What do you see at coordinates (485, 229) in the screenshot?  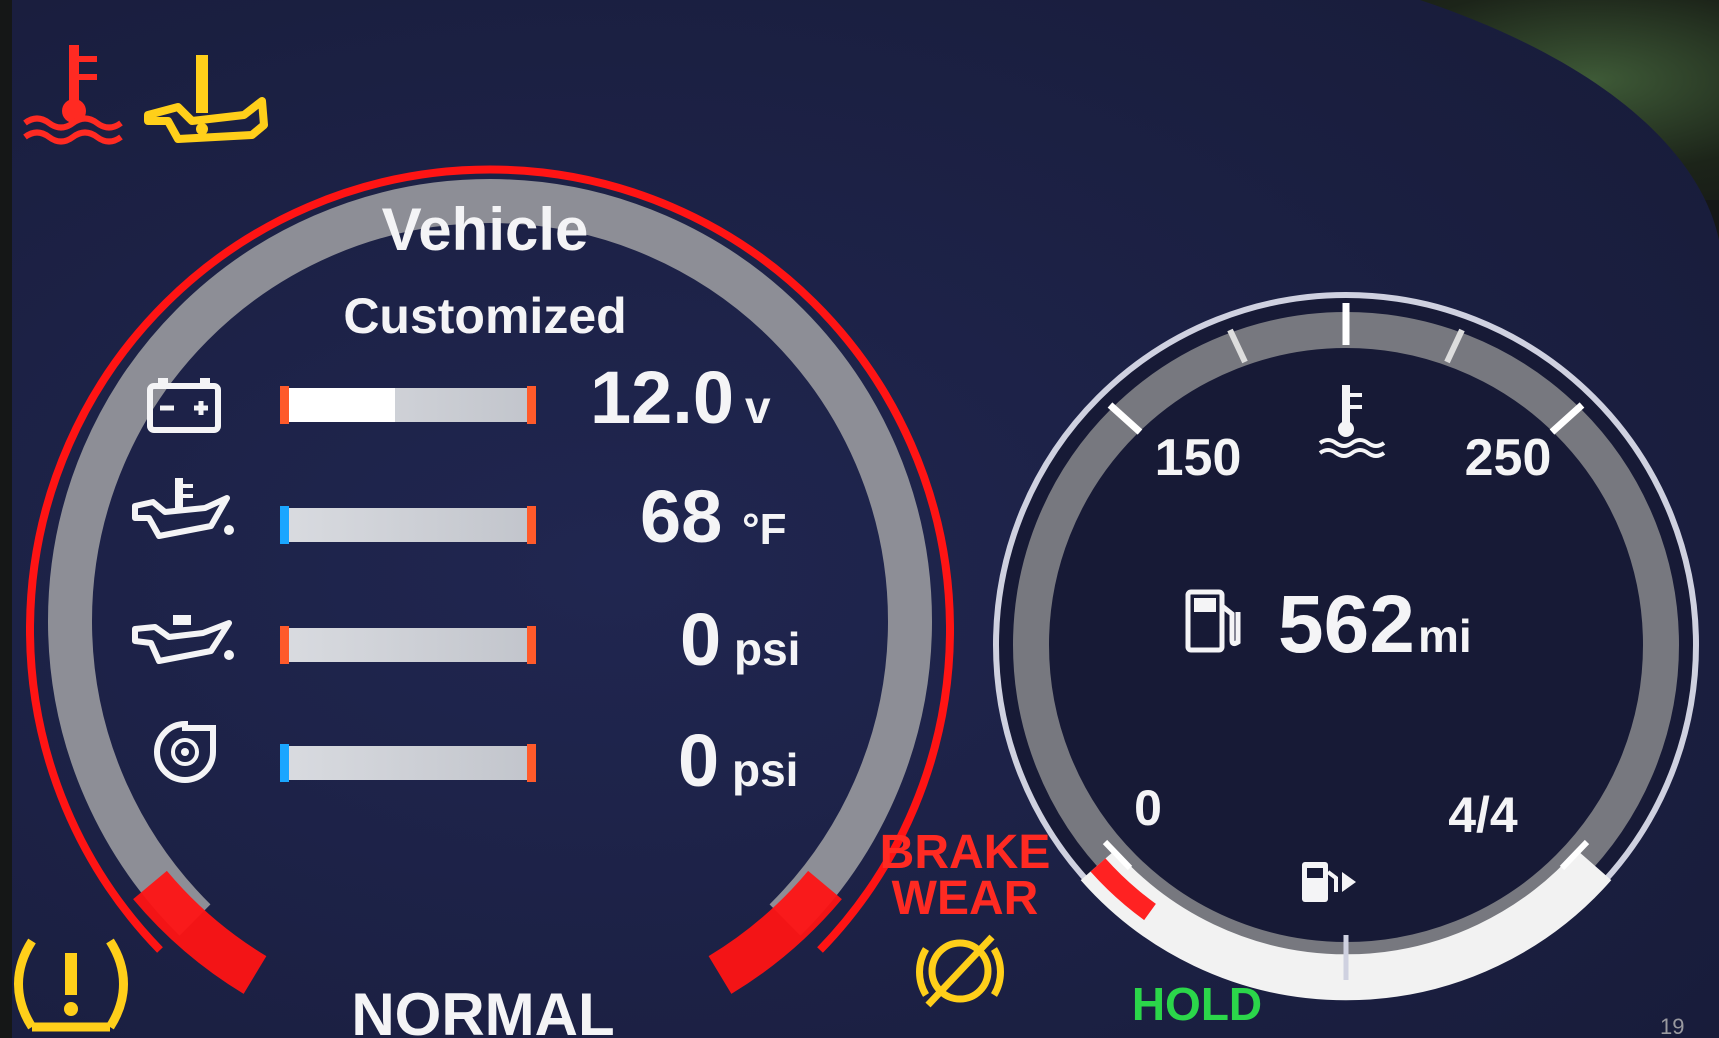 I see `panel-title: Vehicle` at bounding box center [485, 229].